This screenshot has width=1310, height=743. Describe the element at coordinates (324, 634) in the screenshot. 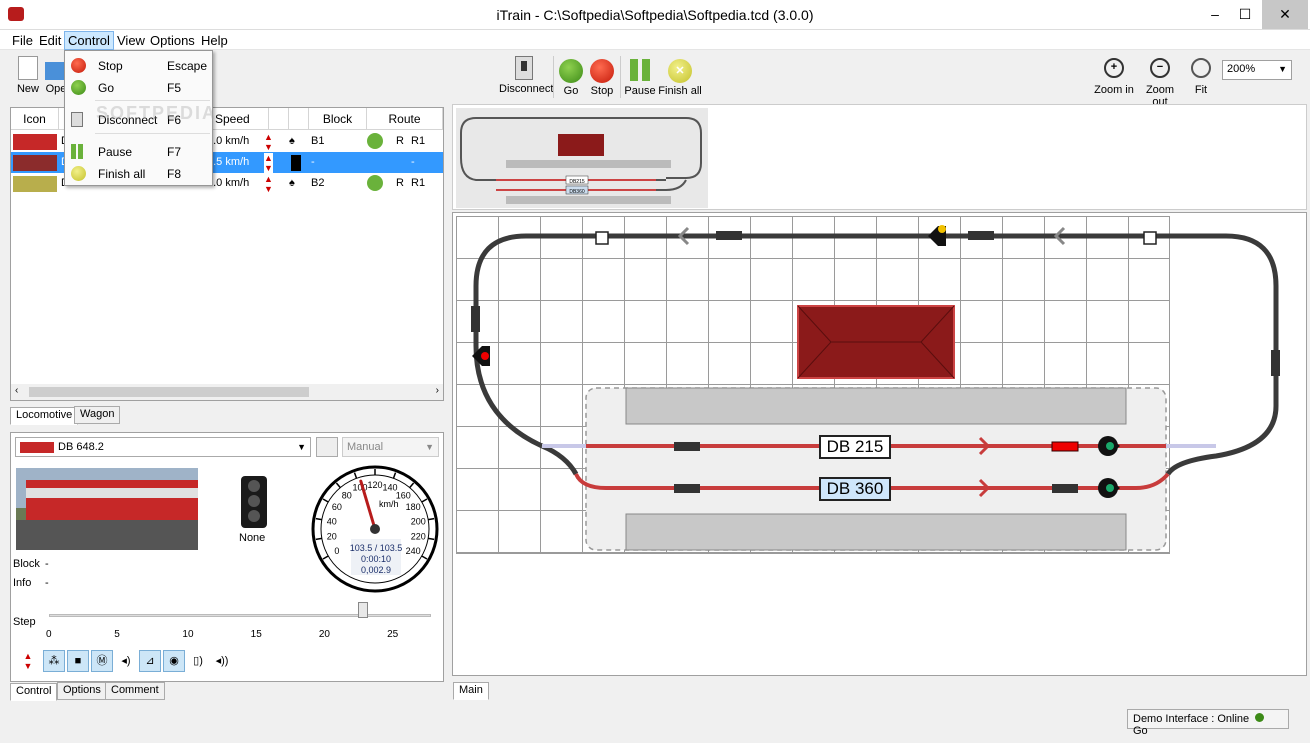

I see `step-tick-label: 20` at that location.